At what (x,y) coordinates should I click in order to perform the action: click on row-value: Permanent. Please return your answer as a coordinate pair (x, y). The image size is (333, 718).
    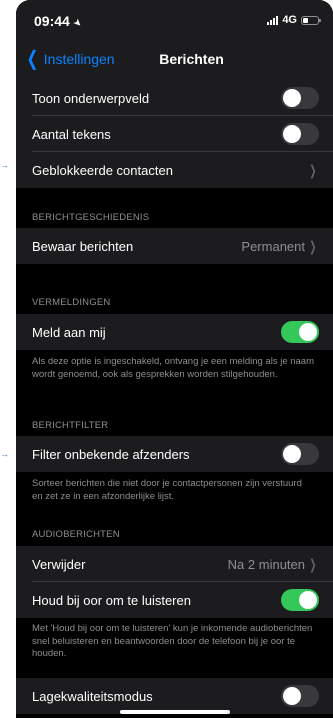
    Looking at the image, I should click on (273, 246).